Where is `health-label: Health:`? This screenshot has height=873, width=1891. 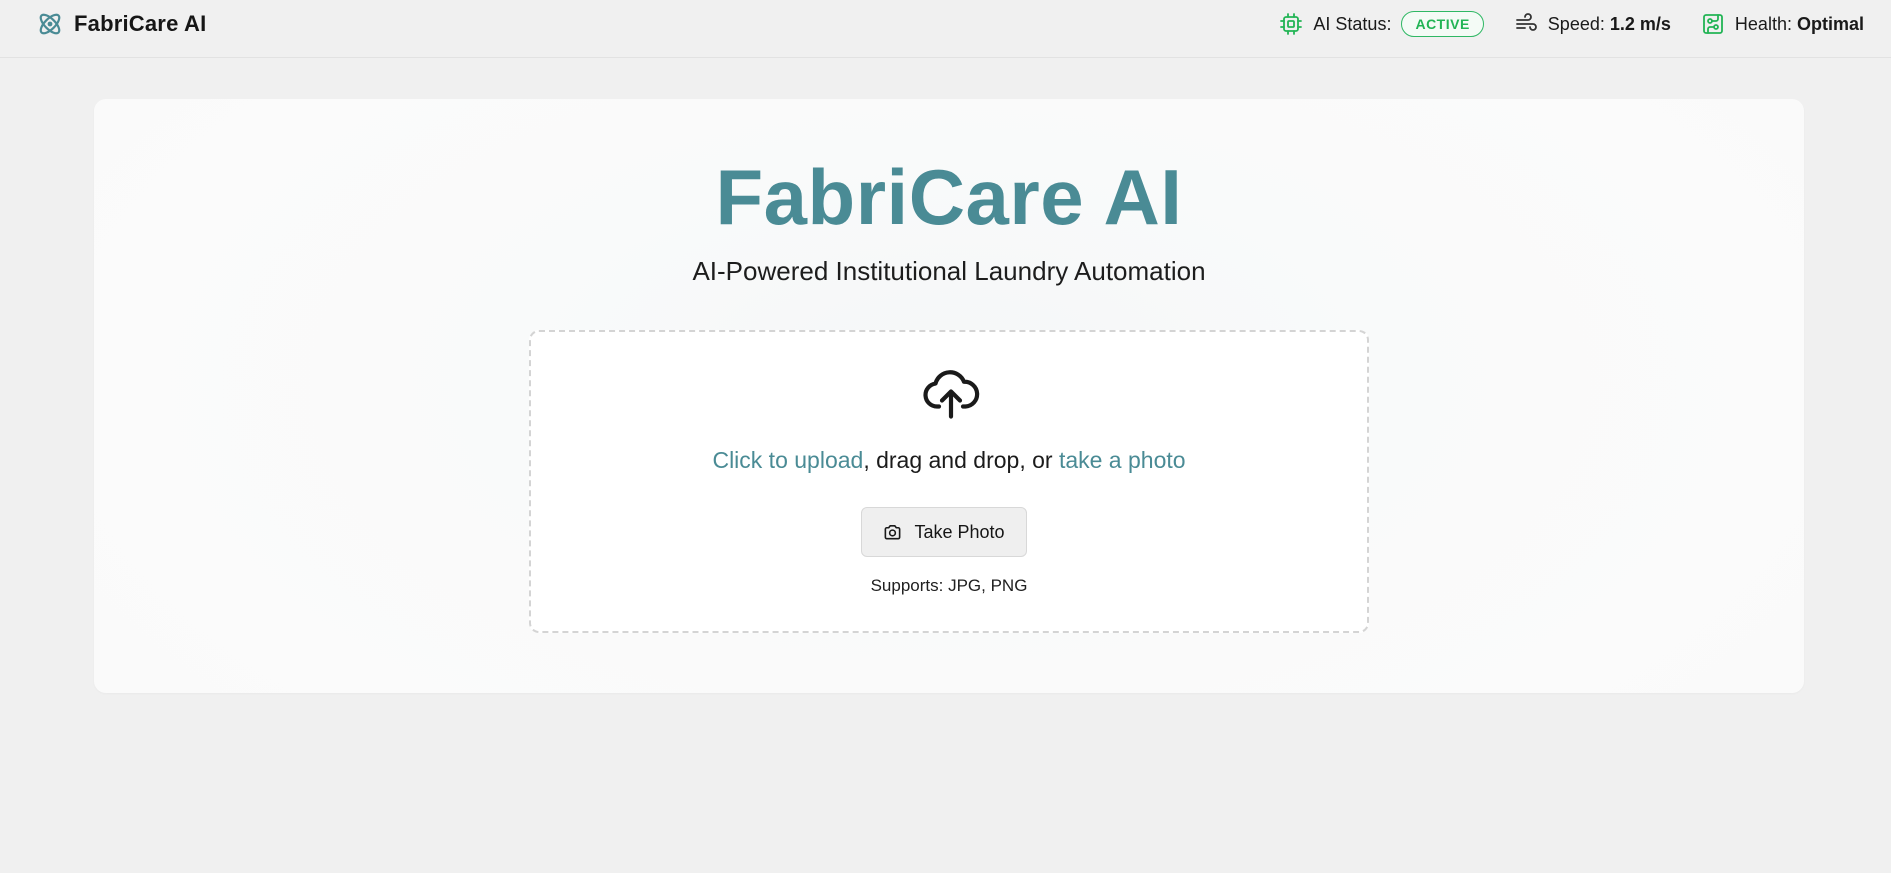
health-label: Health: is located at coordinates (1763, 23).